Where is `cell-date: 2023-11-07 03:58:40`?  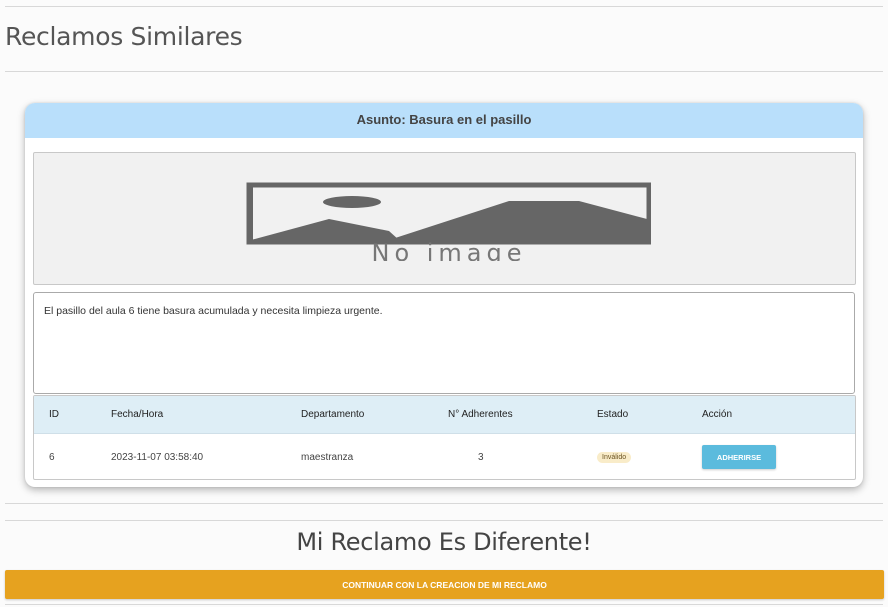
cell-date: 2023-11-07 03:58:40 is located at coordinates (157, 457).